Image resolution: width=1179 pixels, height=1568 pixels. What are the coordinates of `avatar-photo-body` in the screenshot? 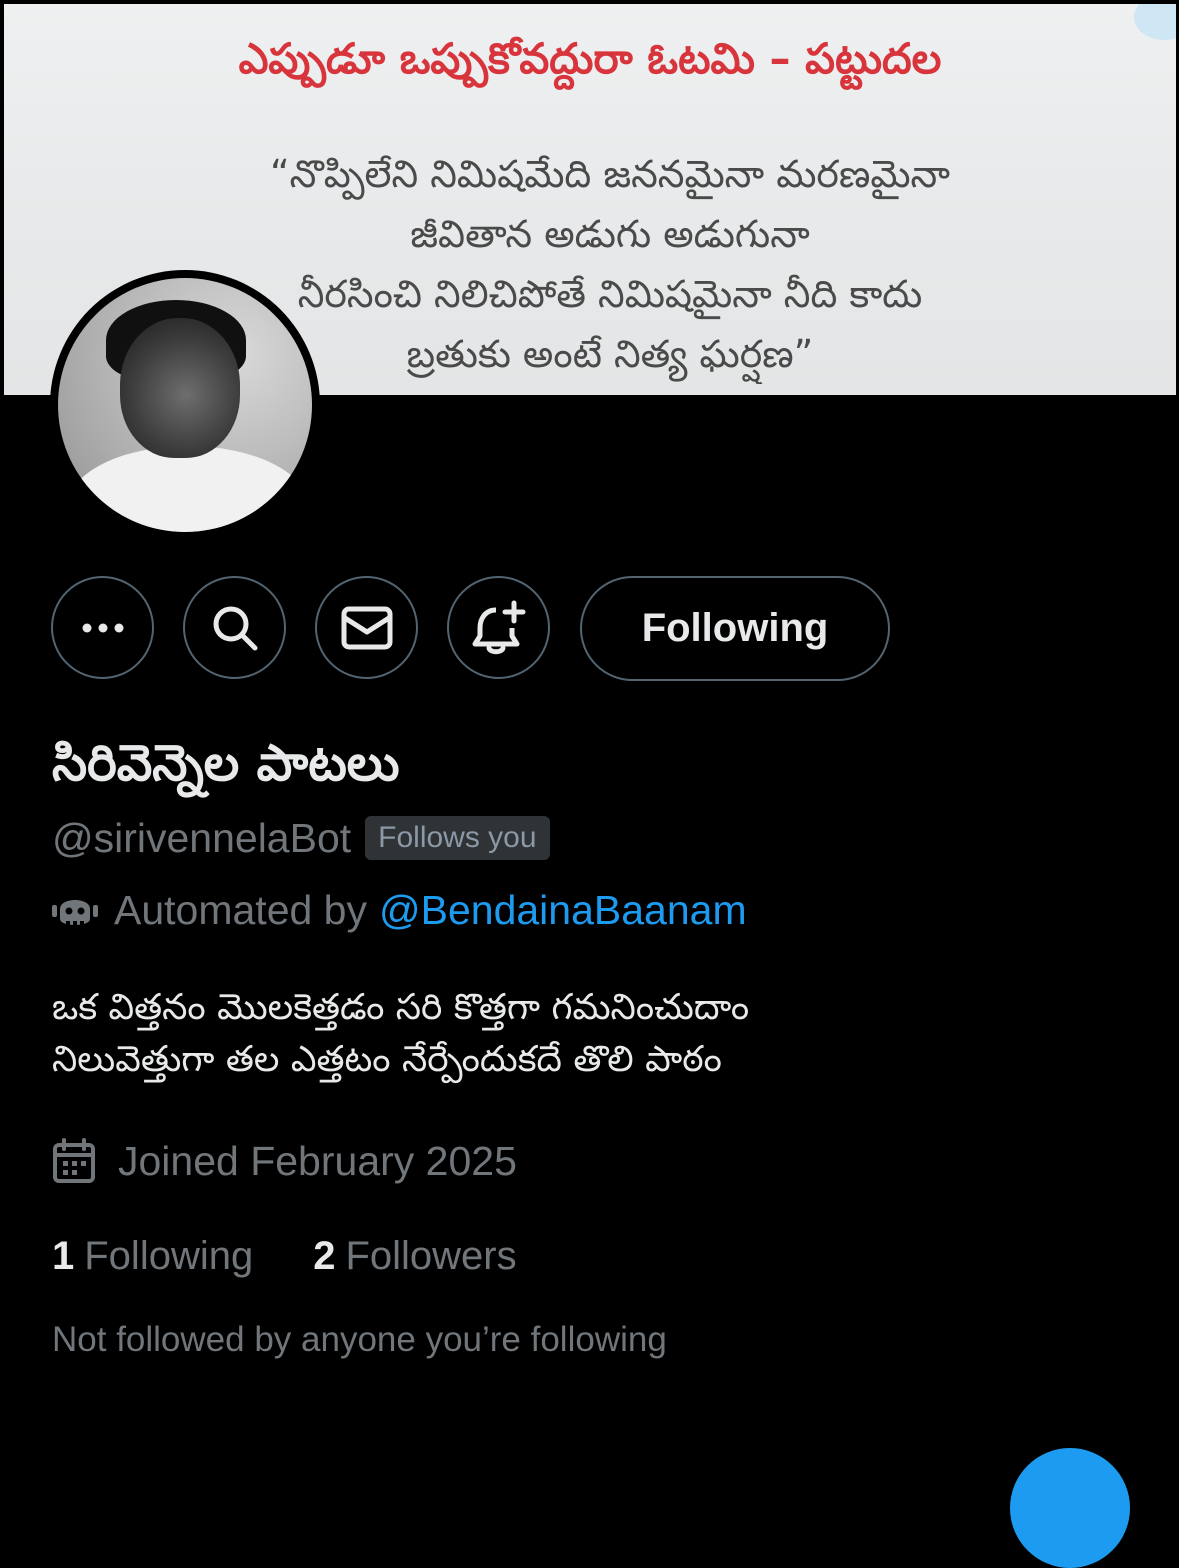 It's located at (188, 489).